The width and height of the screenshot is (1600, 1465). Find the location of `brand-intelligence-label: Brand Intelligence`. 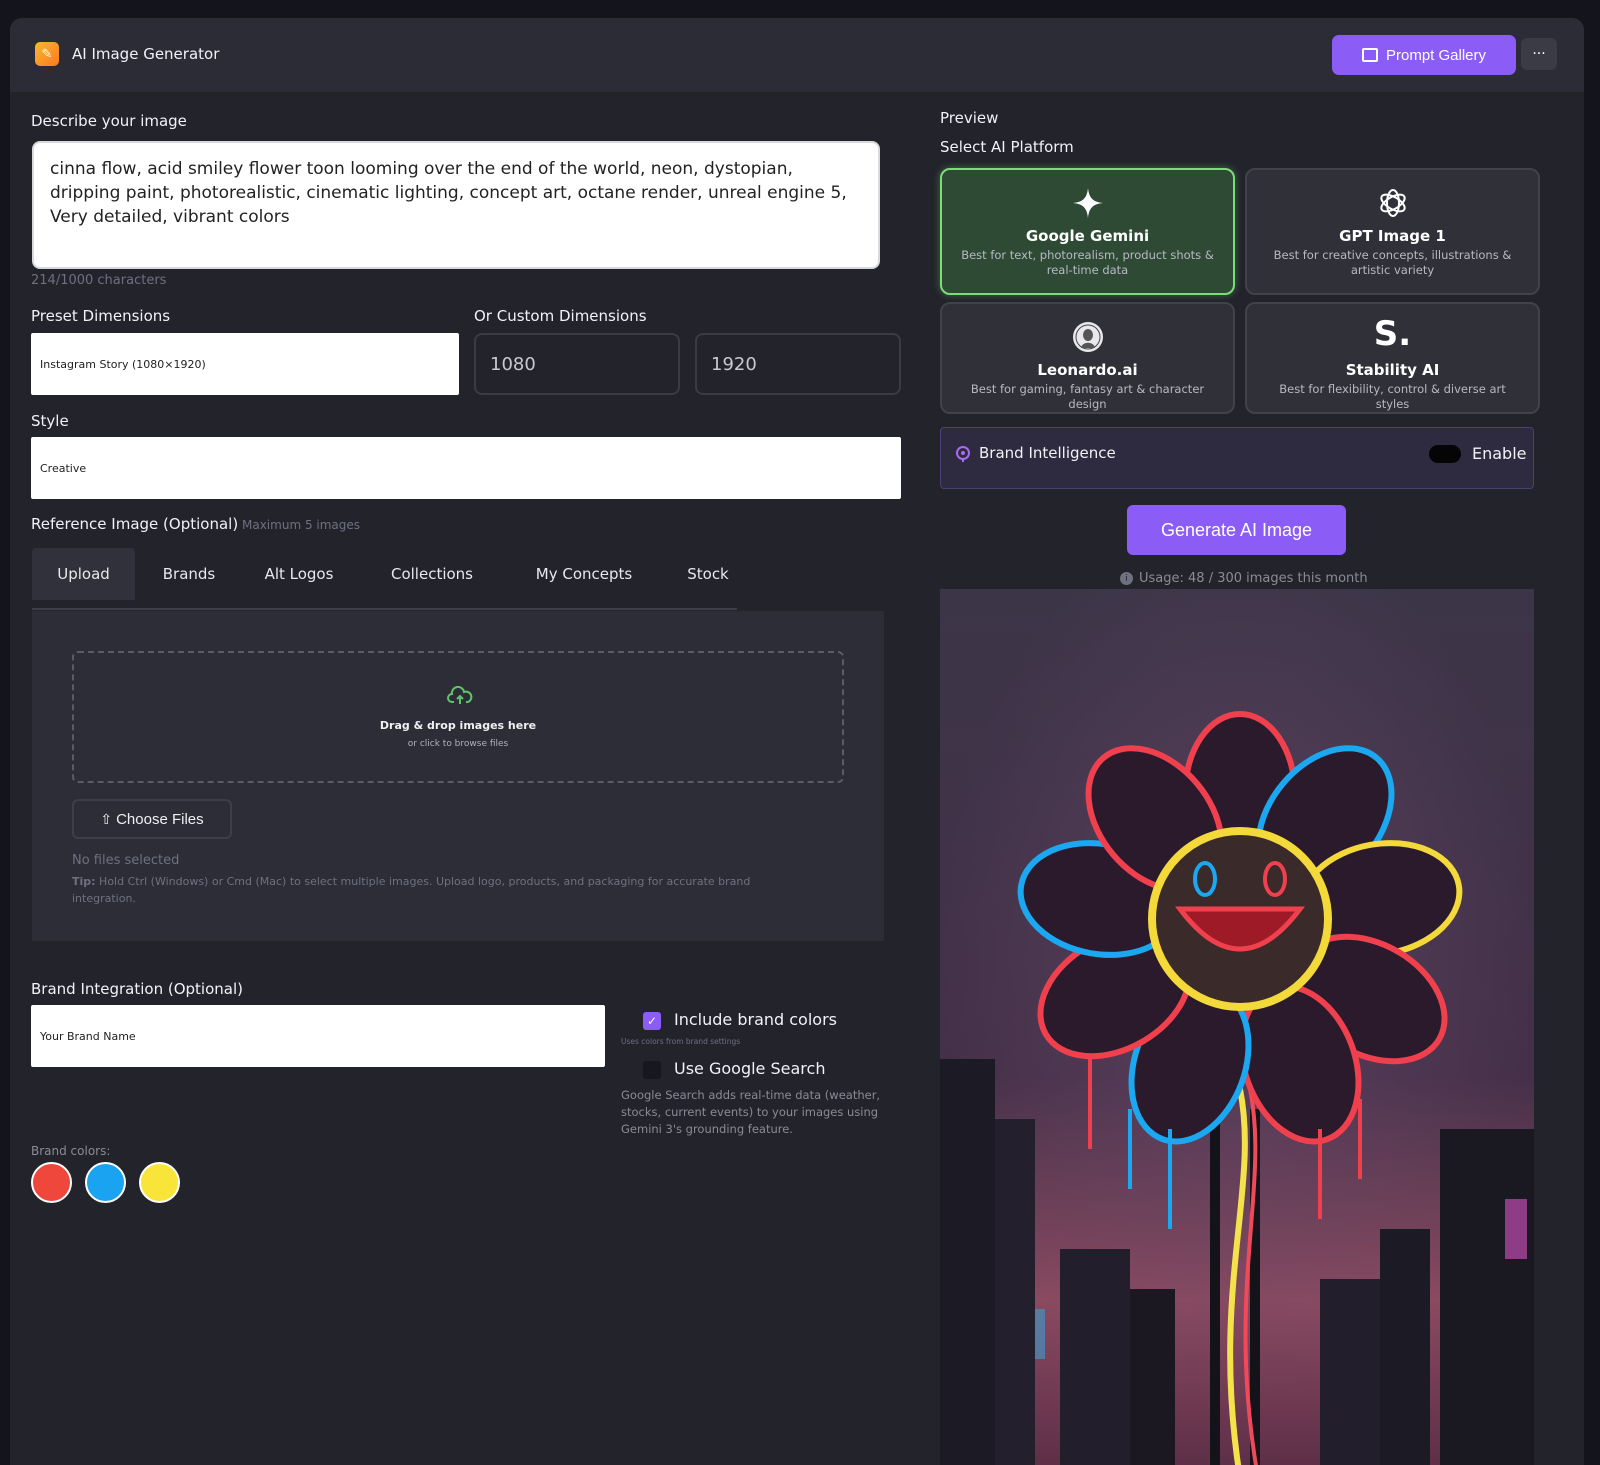

brand-intelligence-label: Brand Intelligence is located at coordinates (1047, 453).